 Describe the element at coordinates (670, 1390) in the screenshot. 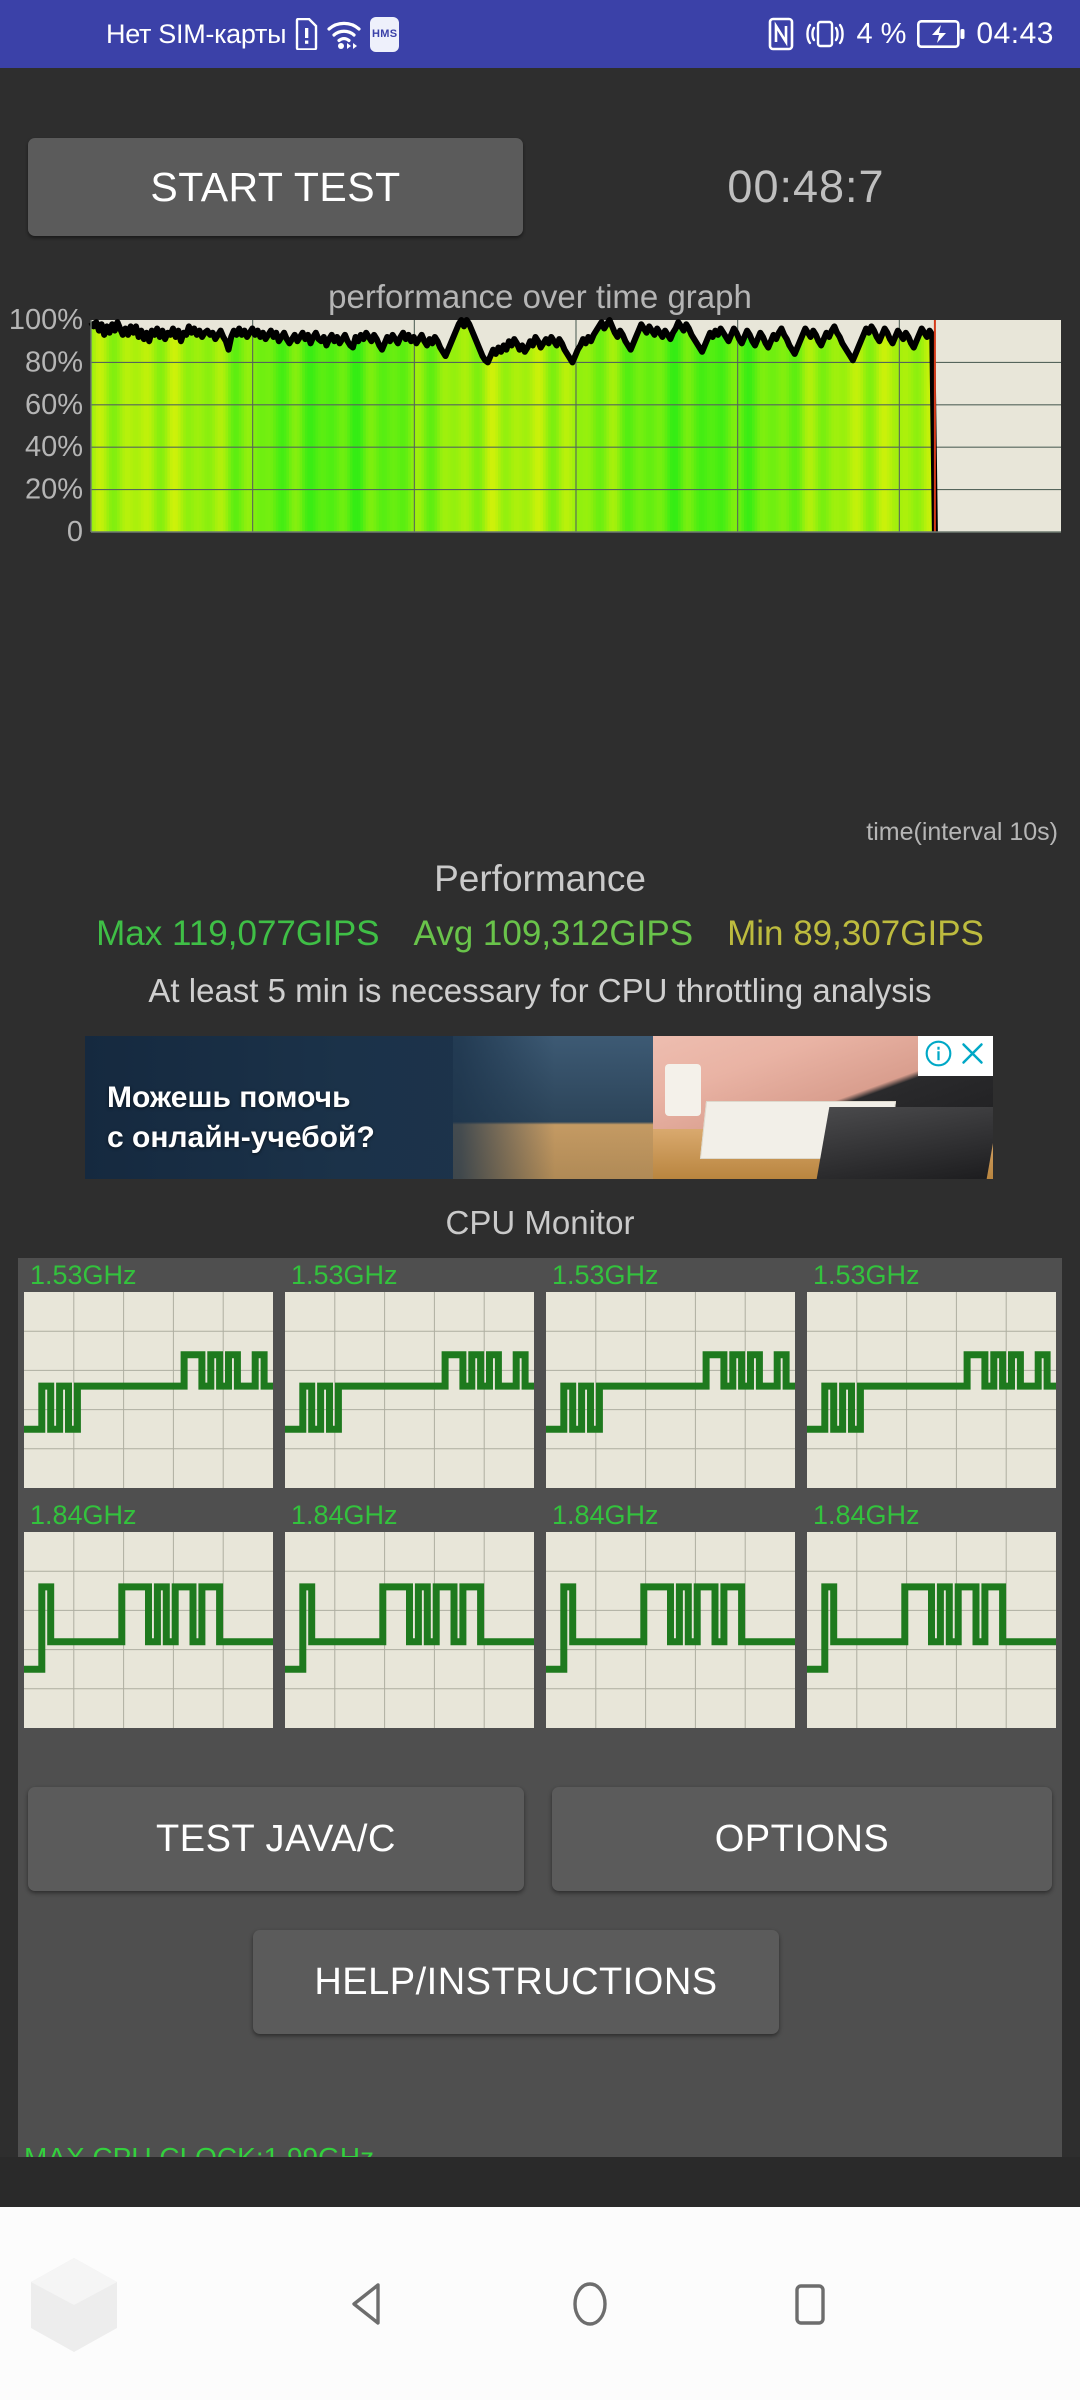

I see `cpu-core-2-chart` at that location.